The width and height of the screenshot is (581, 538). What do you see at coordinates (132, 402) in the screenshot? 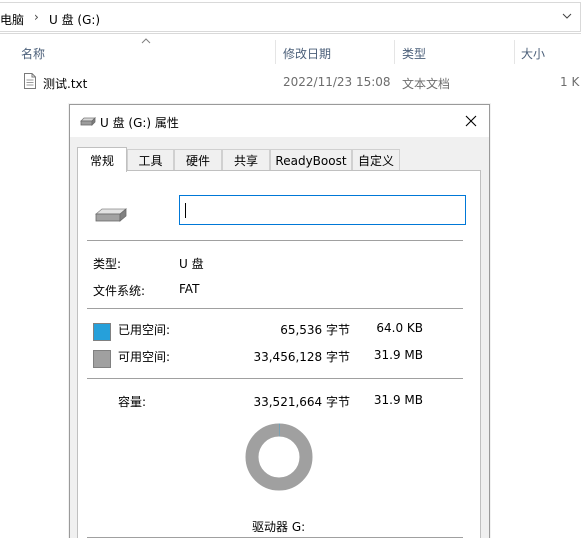
I see `capacity-label: 容量:` at bounding box center [132, 402].